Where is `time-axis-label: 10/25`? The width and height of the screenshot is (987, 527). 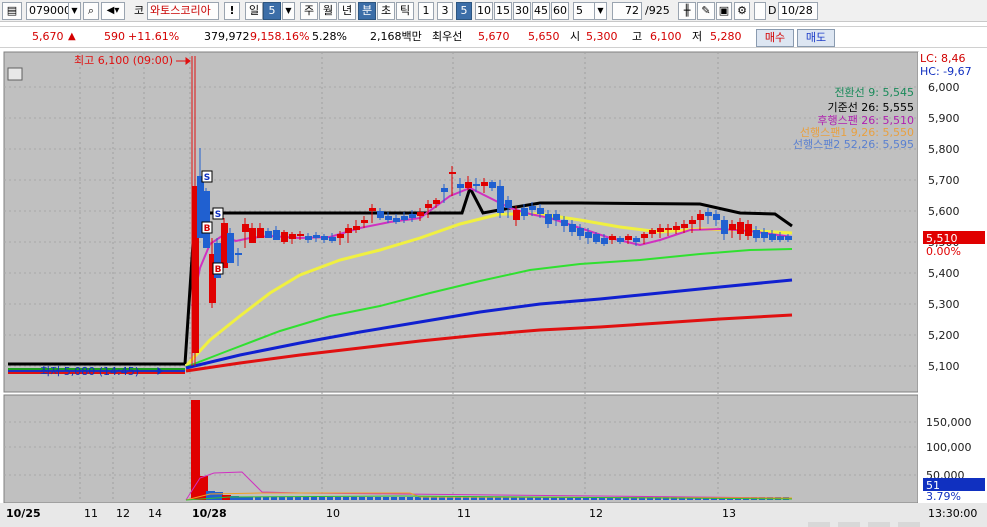 time-axis-label: 10/25 is located at coordinates (23, 513).